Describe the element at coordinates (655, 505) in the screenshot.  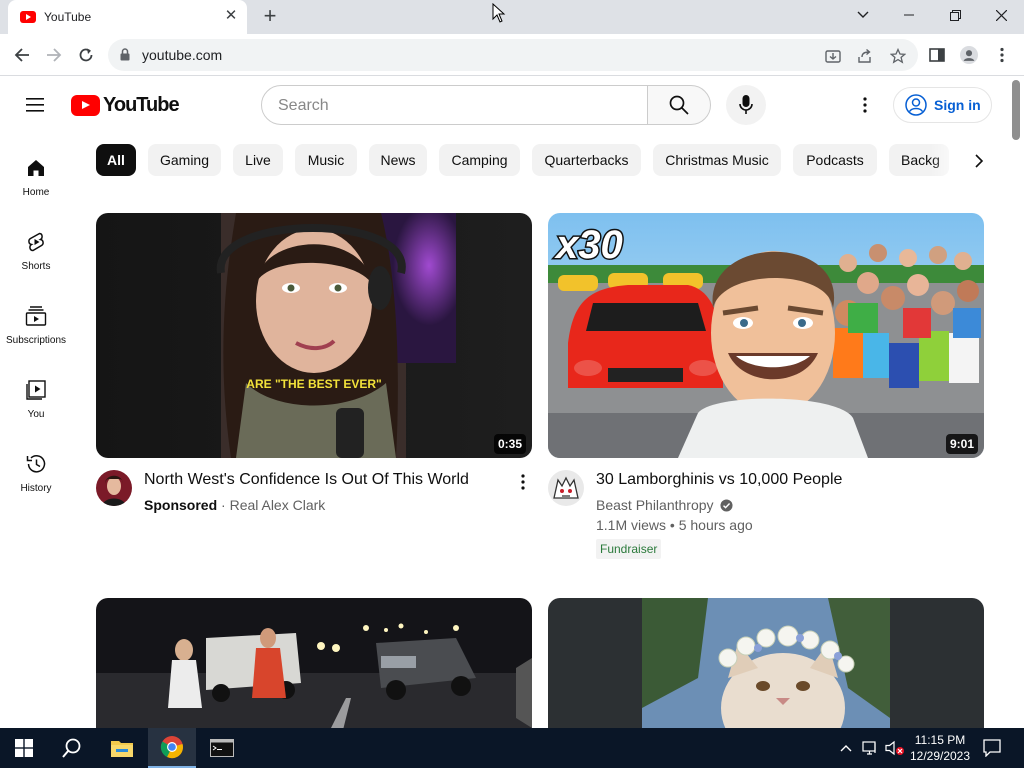
I see `channel-name: Beast Philanthropy` at that location.